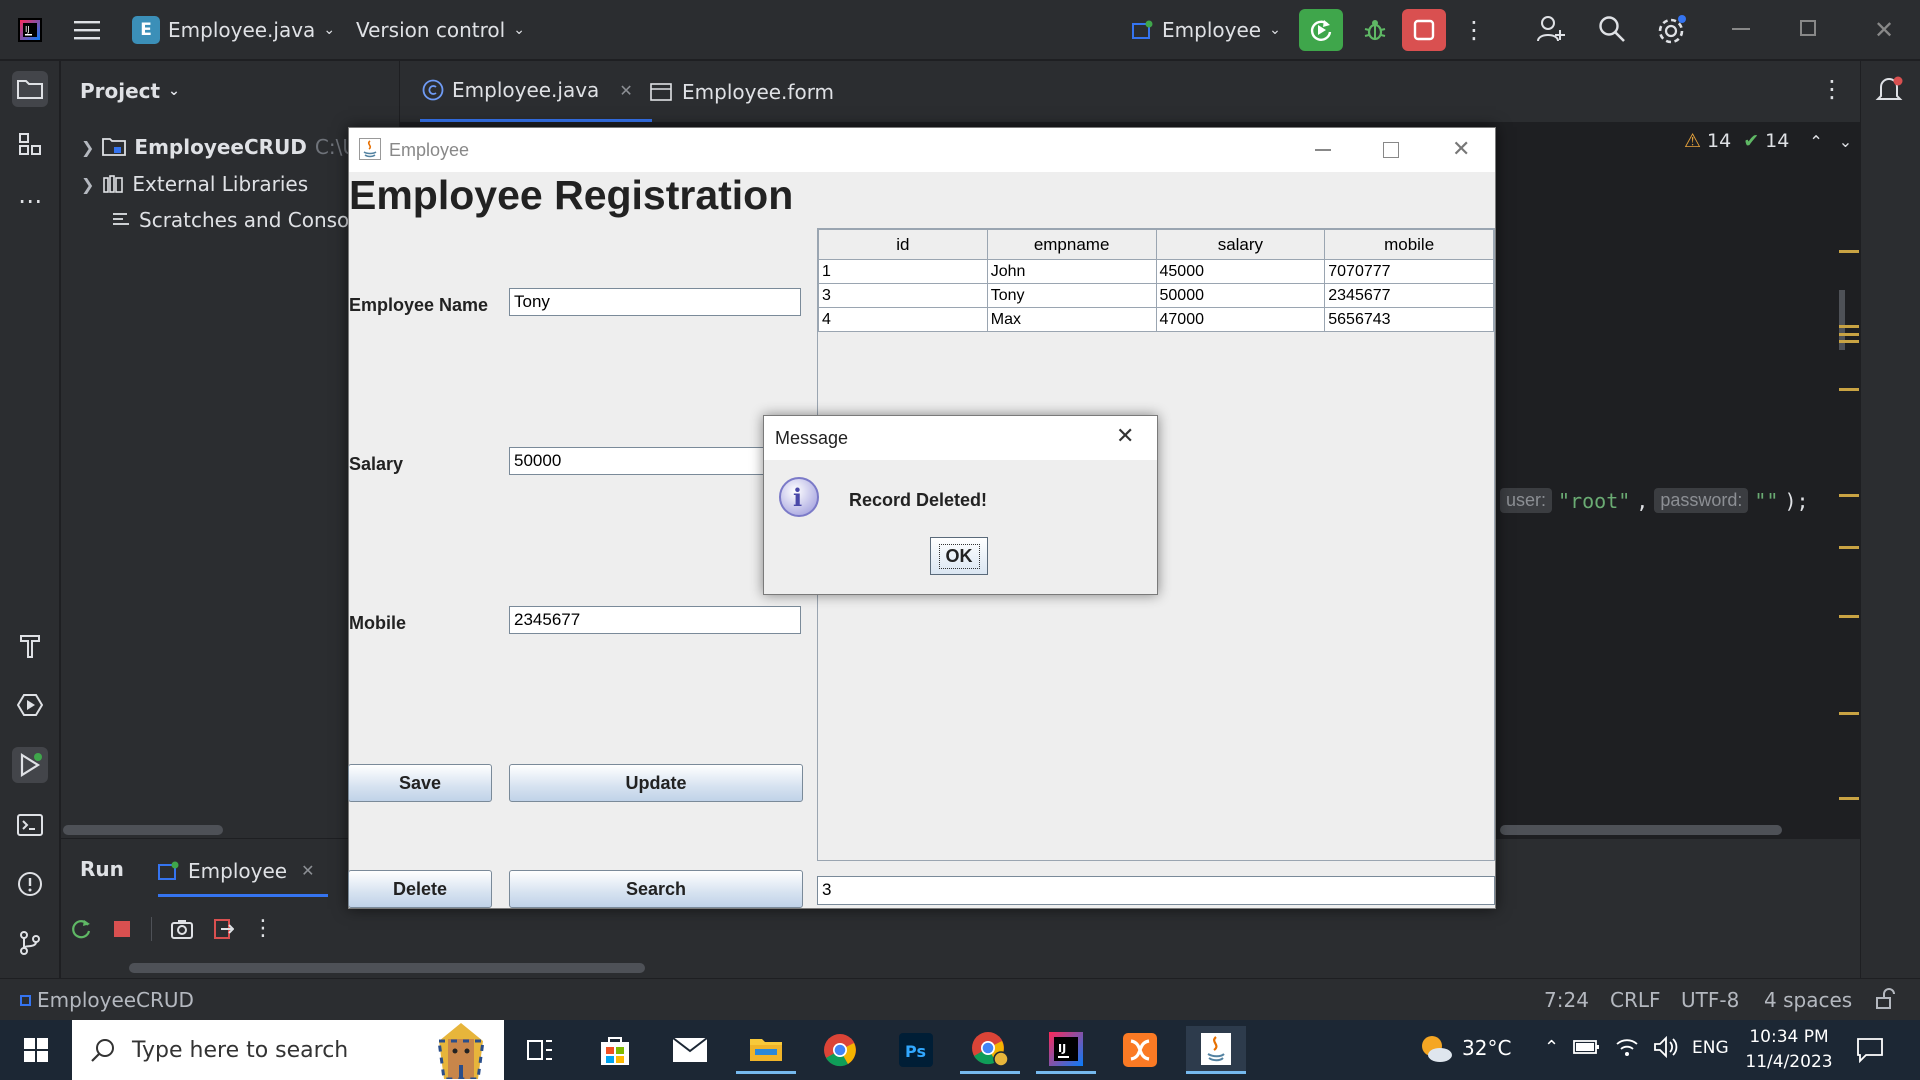 This screenshot has height=1080, width=1920. Describe the element at coordinates (107, 1000) in the screenshot. I see `status-project: EmployeeCRUD` at that location.